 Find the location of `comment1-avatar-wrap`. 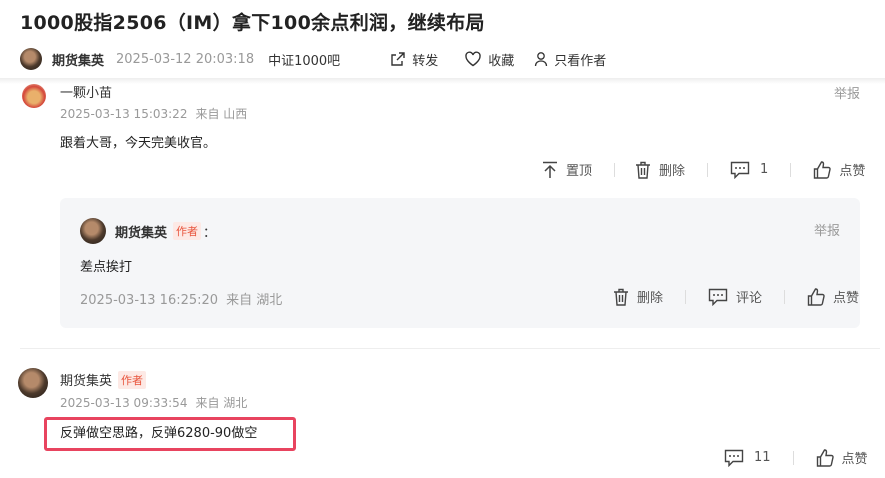

comment1-avatar-wrap is located at coordinates (34, 96).